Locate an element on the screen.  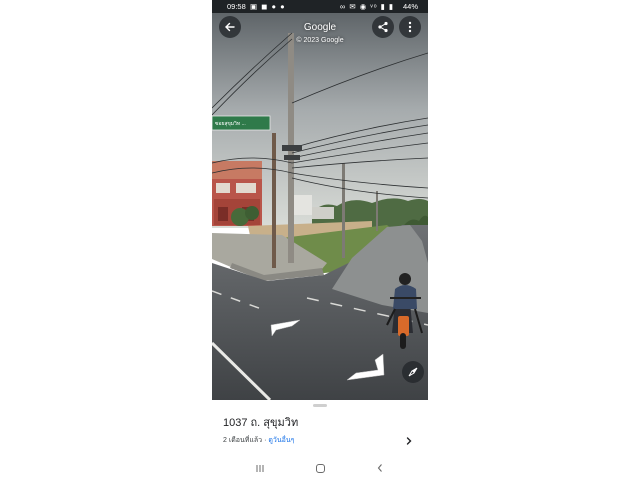
compass-button is located at coordinates (413, 372).